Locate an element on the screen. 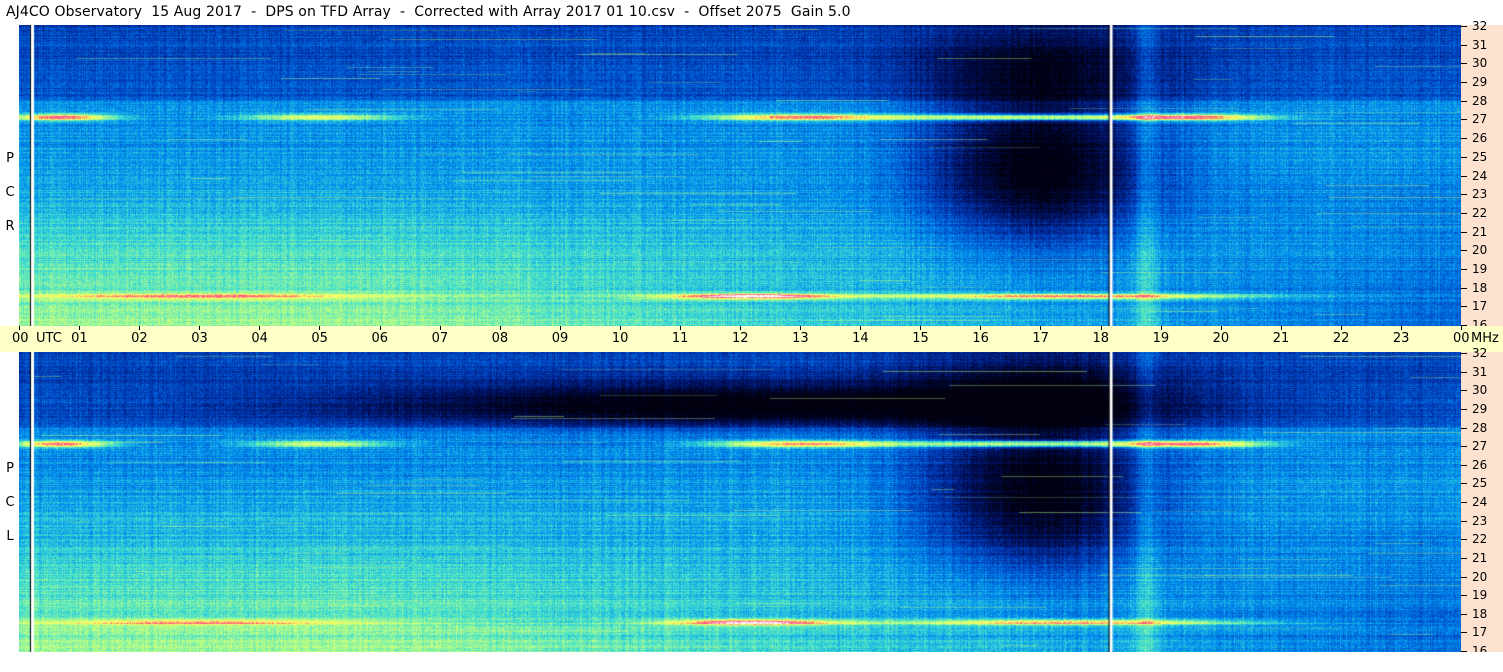 This screenshot has height=672, width=1503. rcp-label-letter: C is located at coordinates (10, 192).